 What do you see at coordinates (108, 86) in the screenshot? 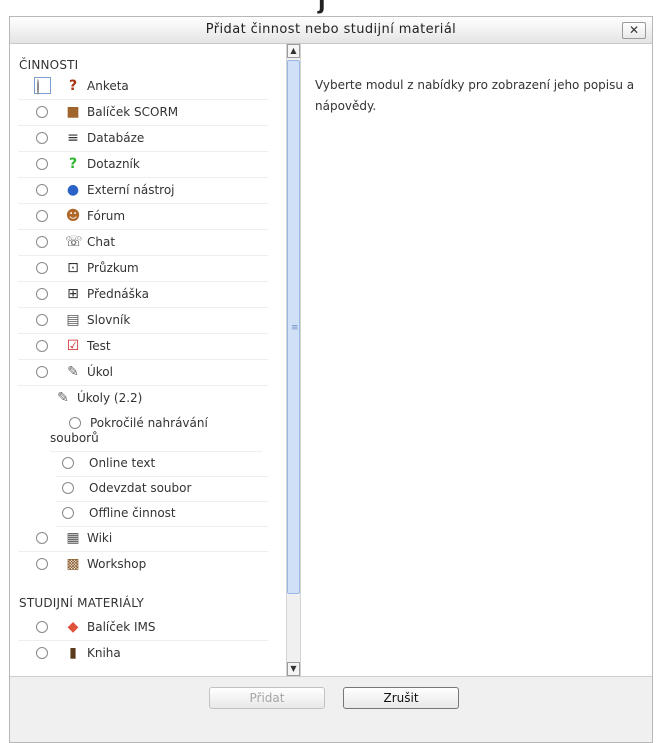
I see `option-label: Anketa` at bounding box center [108, 86].